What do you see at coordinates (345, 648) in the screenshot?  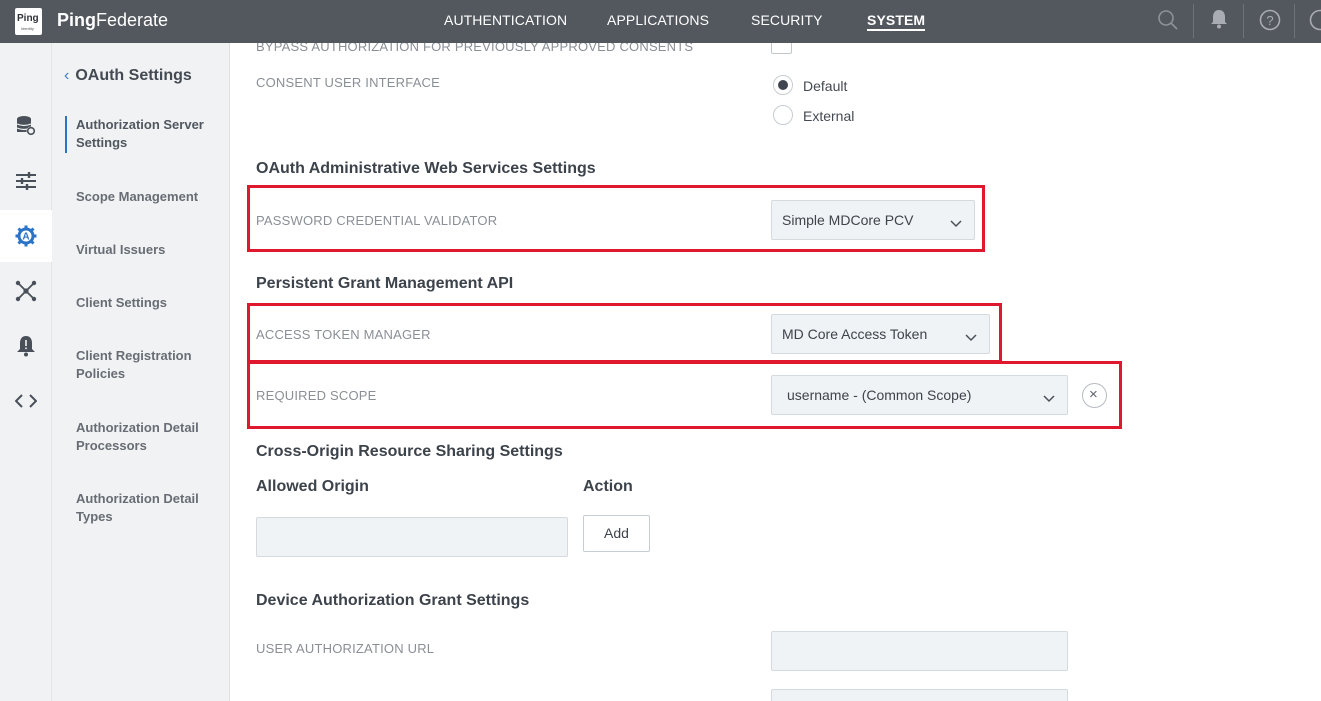 I see `user-authorization-url-label: USER AUTHORIZATION URL` at bounding box center [345, 648].